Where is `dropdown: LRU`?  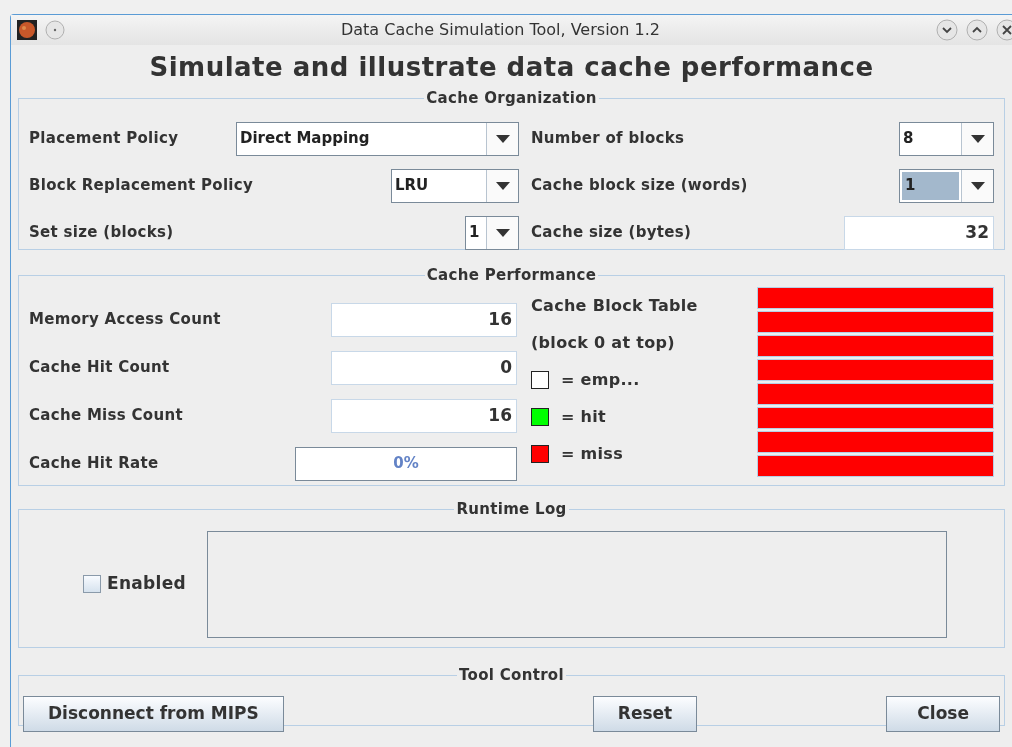 dropdown: LRU is located at coordinates (455, 185).